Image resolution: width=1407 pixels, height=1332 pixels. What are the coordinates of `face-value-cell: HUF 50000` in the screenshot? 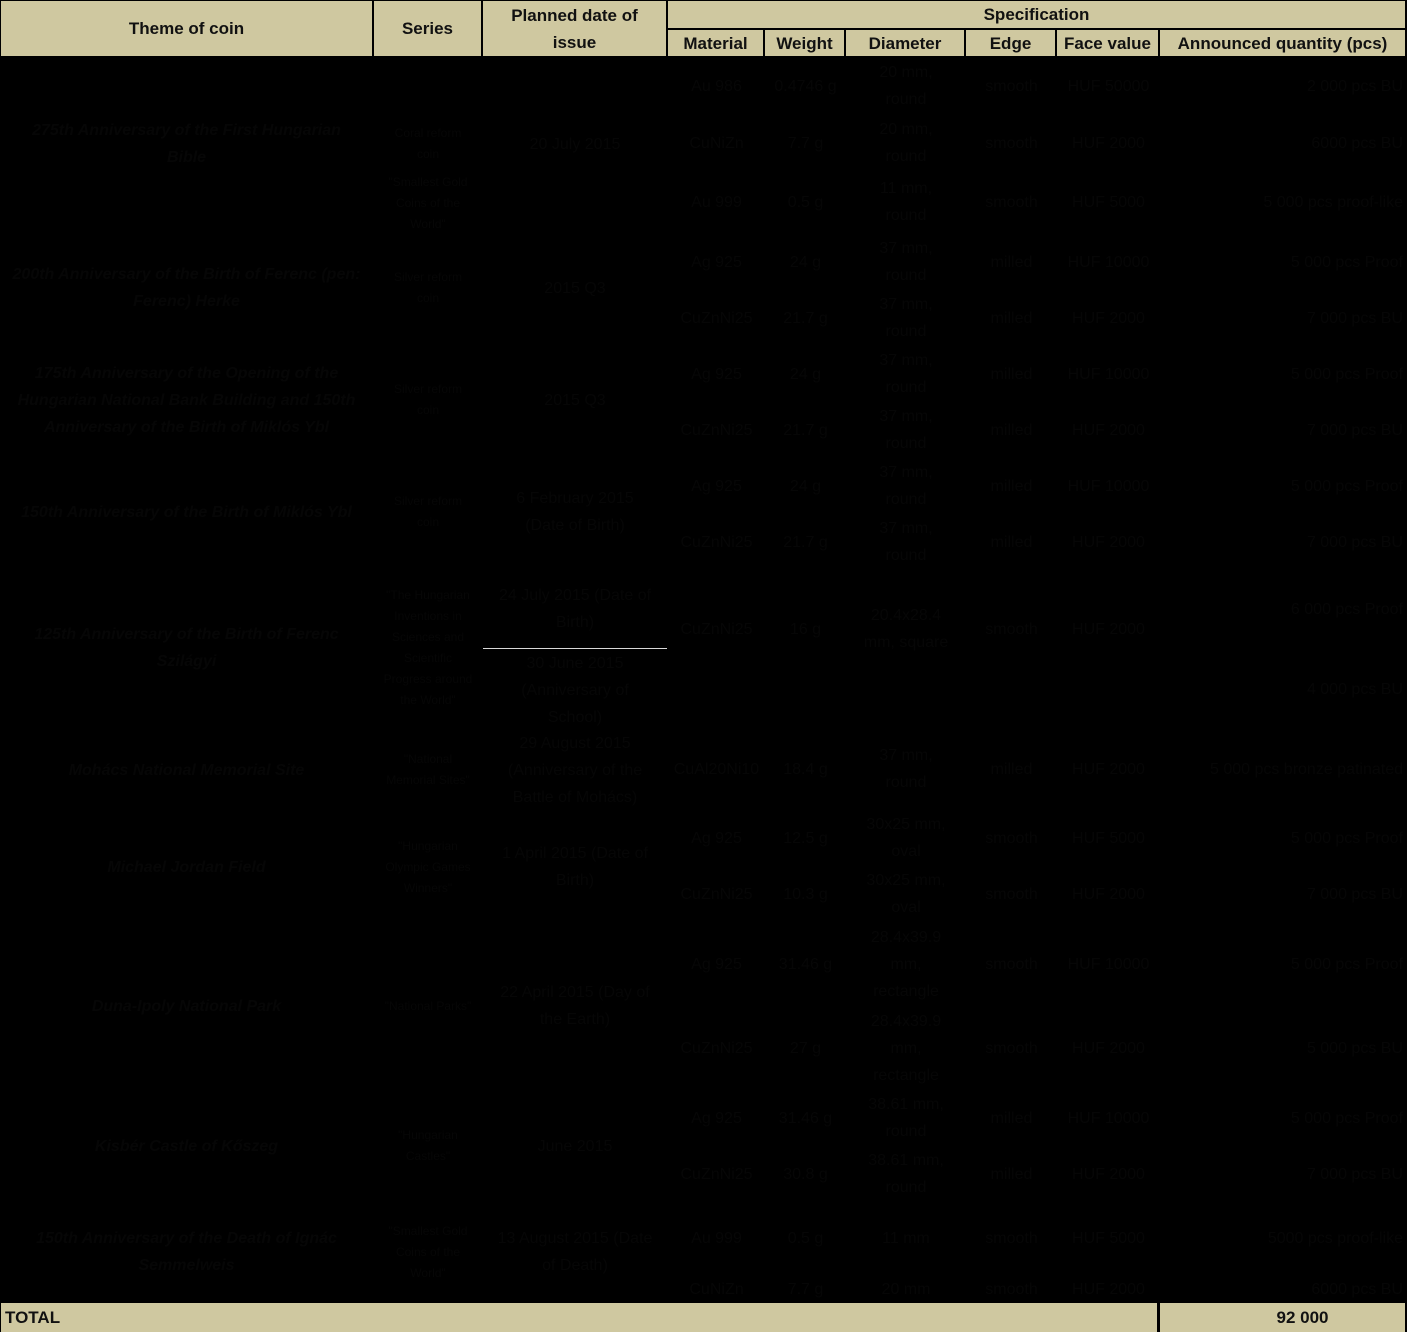 It's located at (1108, 86).